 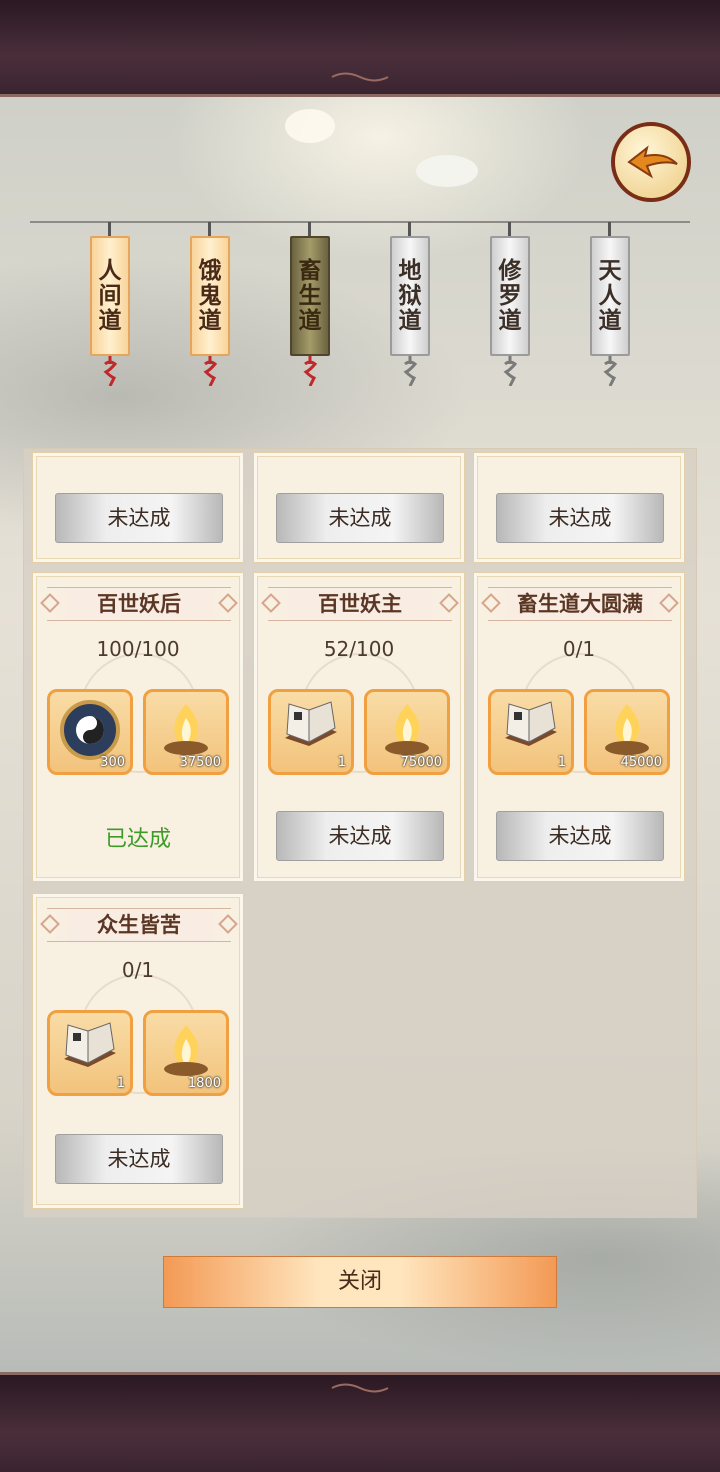 I want to click on tab-3: 畜生道, so click(x=310, y=304).